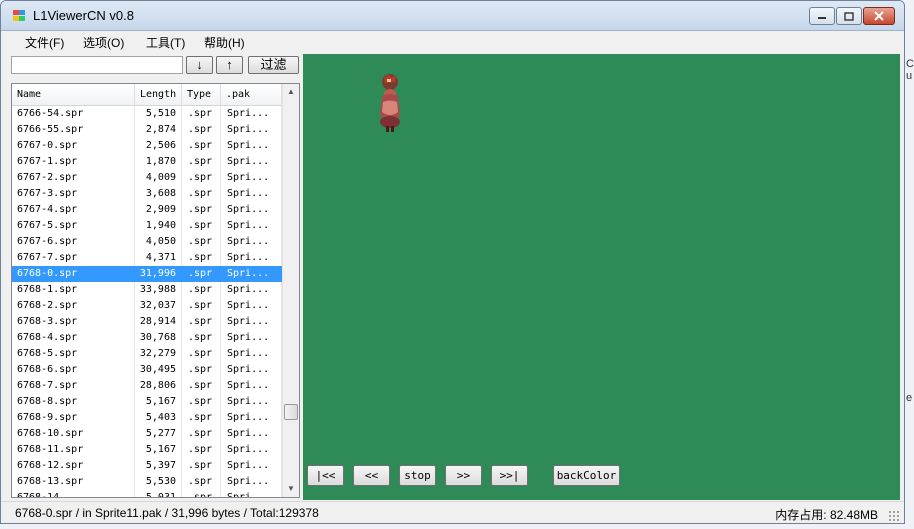  Describe the element at coordinates (291, 489) in the screenshot. I see `scroll-down-icon: ▼` at that location.